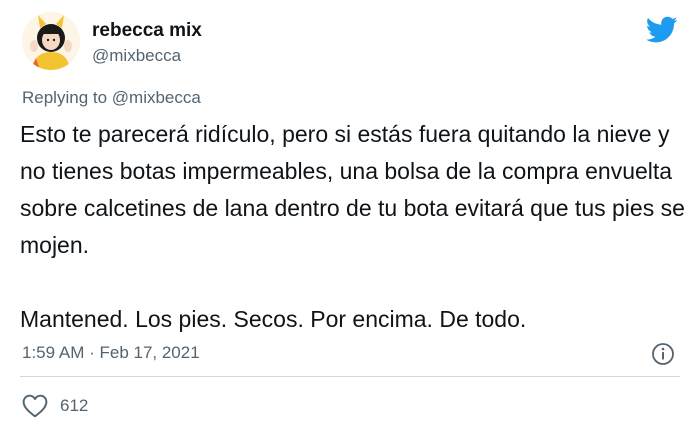  Describe the element at coordinates (74, 405) in the screenshot. I see `like-count: 612` at that location.